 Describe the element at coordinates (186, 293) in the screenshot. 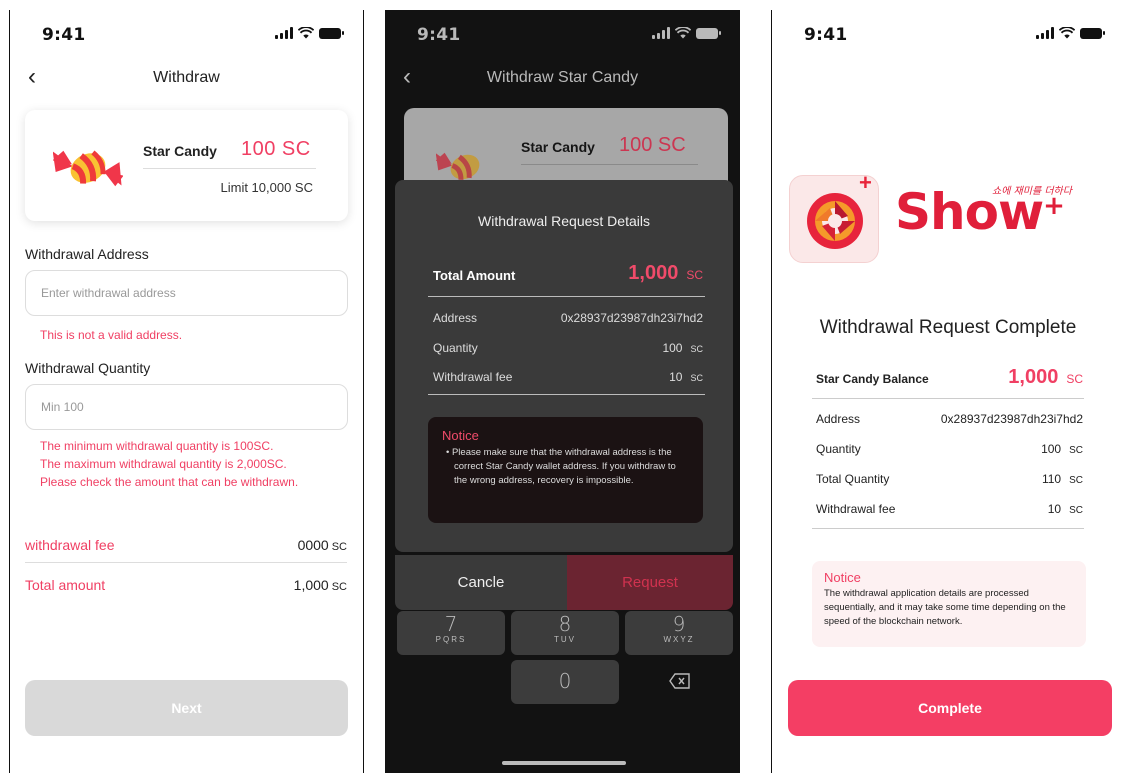

I see `address-input: Enter withdrawal address` at that location.